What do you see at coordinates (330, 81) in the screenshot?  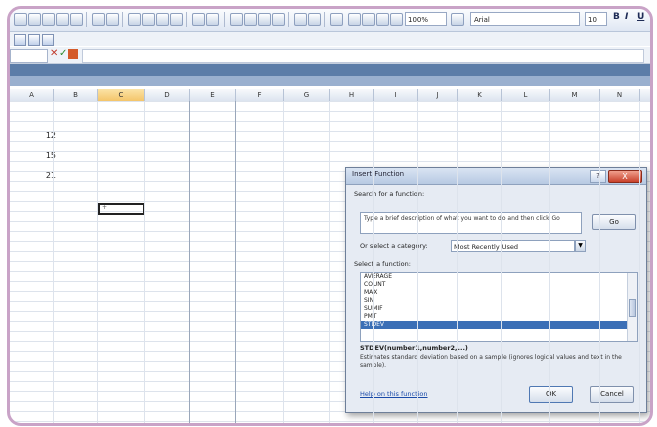 I see `workbook-tabstrip` at bounding box center [330, 81].